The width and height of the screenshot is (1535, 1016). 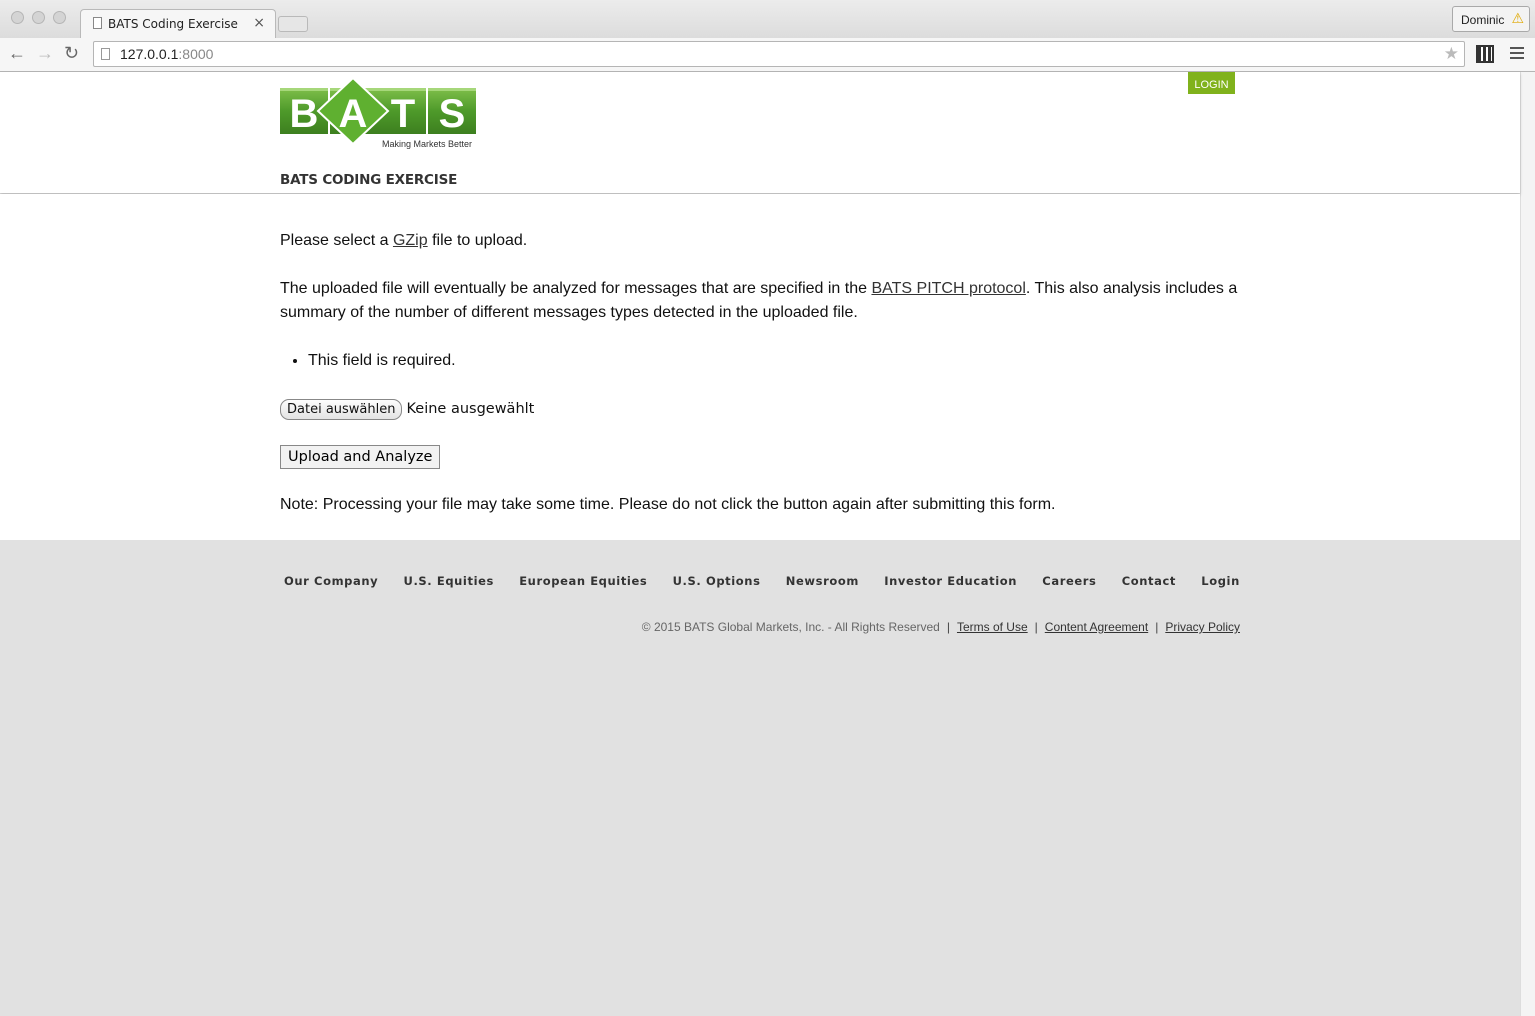 I want to click on footer-link-login: Login, so click(x=1220, y=581).